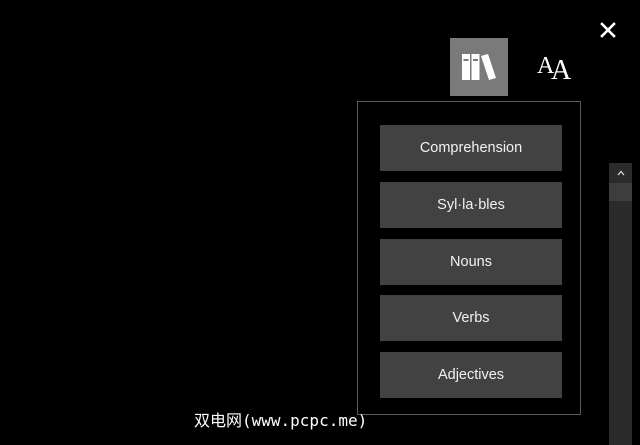 This screenshot has height=445, width=640. I want to click on grammar-options-button, so click(479, 67).